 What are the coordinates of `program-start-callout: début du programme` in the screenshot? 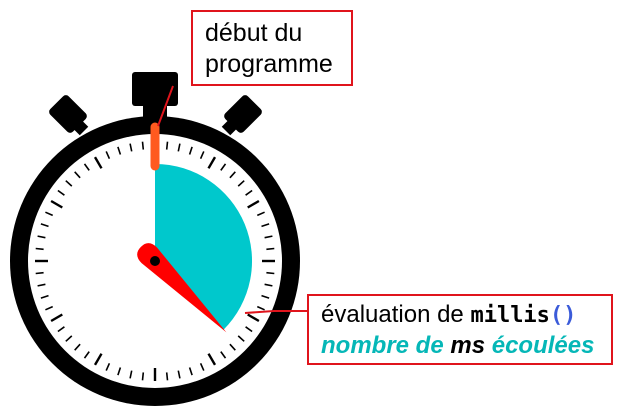 It's located at (272, 48).